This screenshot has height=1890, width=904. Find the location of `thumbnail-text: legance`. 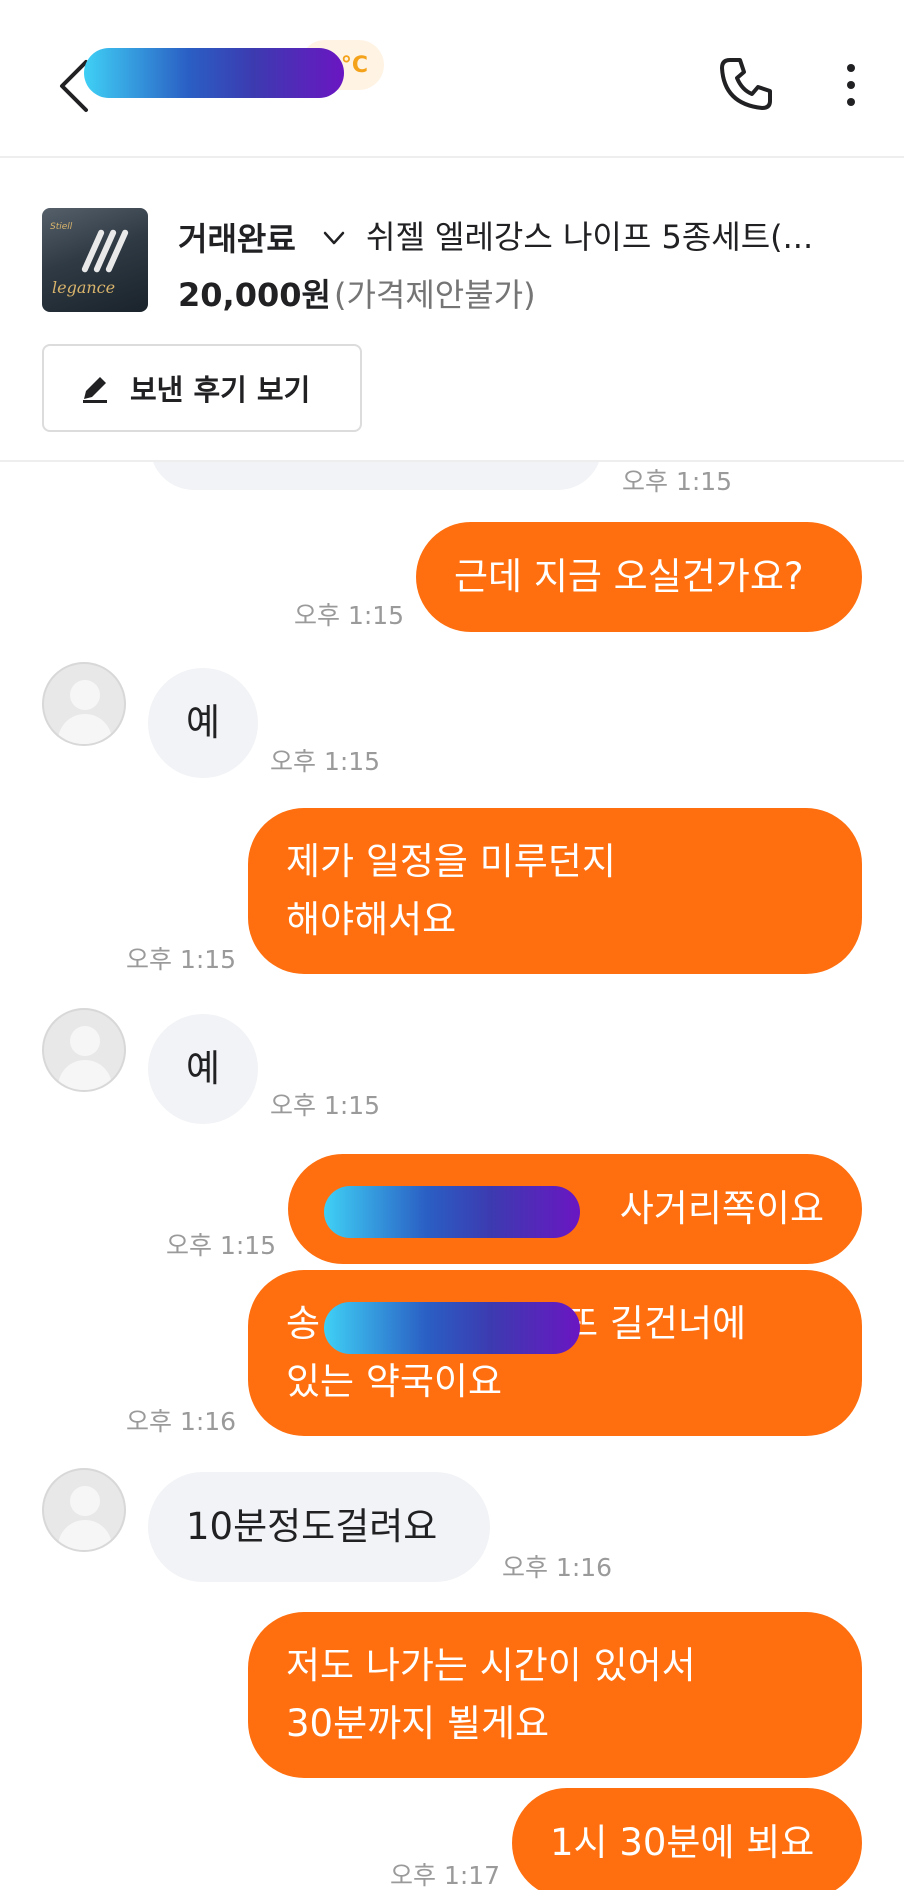

thumbnail-text: legance is located at coordinates (84, 287).